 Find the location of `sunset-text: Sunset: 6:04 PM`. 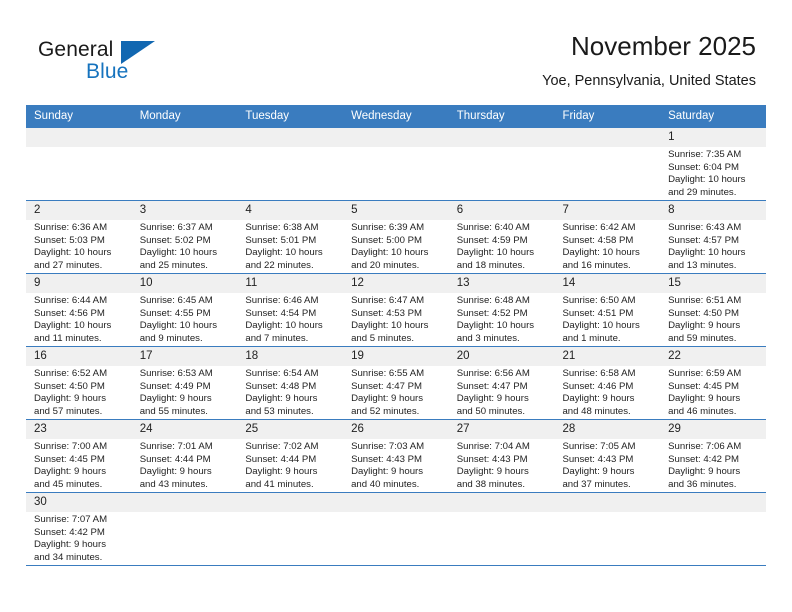

sunset-text: Sunset: 6:04 PM is located at coordinates (704, 167).